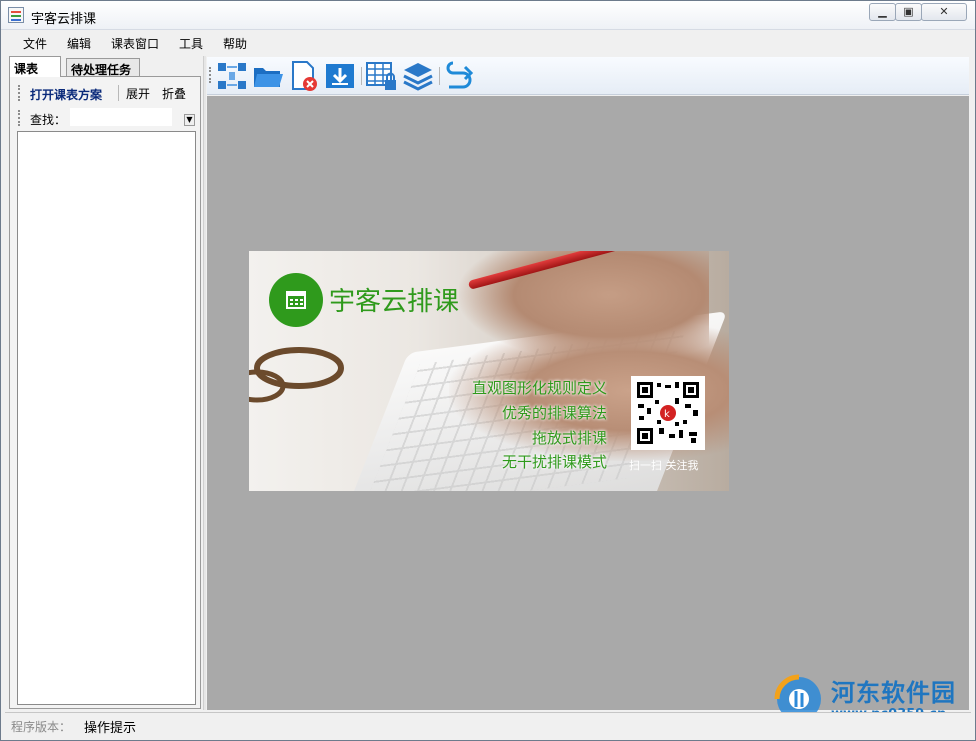  I want to click on minimize-button: ▁, so click(882, 12).